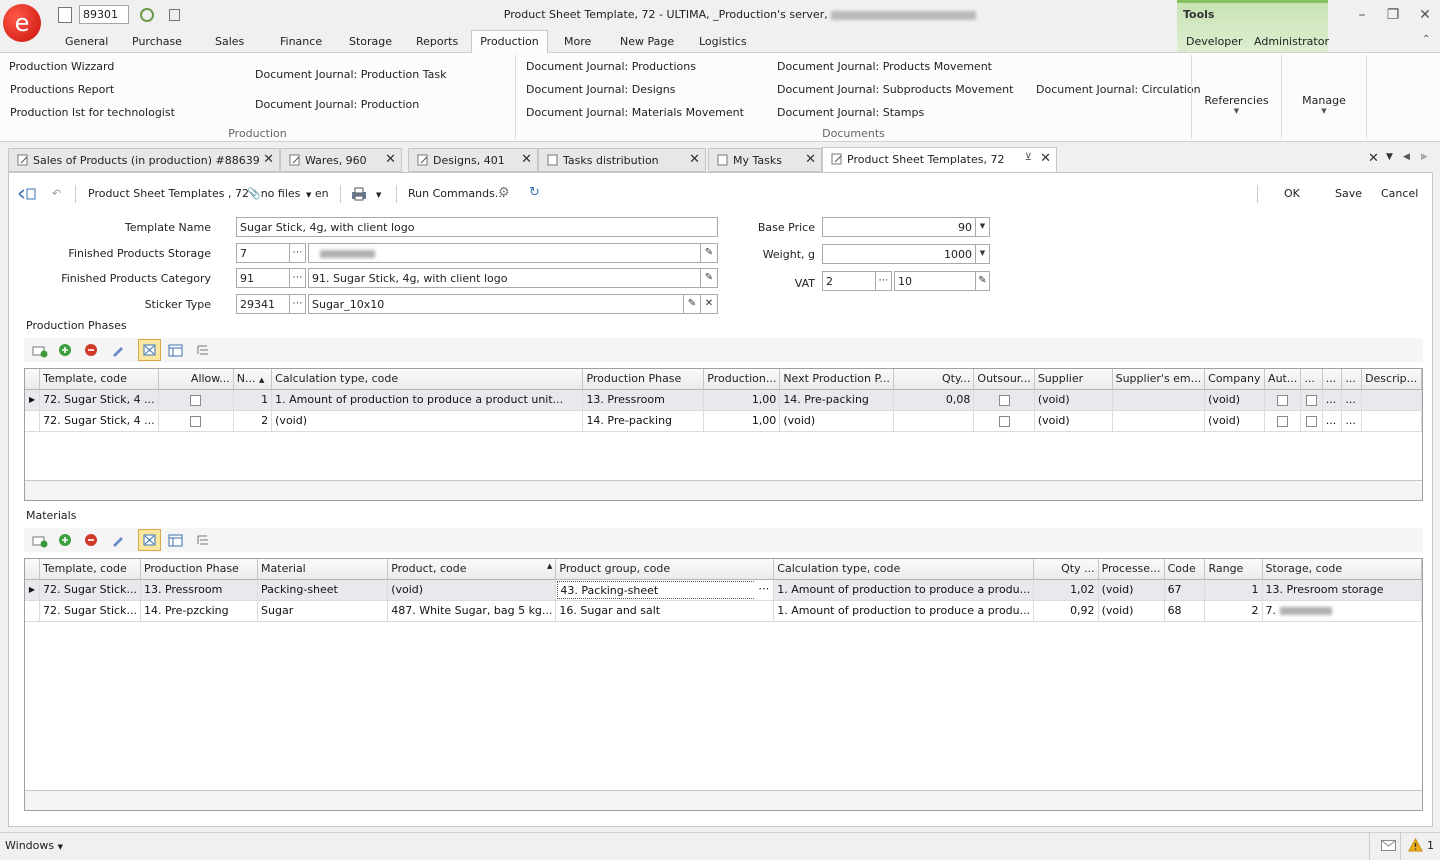 The image size is (1440, 860). Describe the element at coordinates (174, 15) in the screenshot. I see `open-doc-icon` at that location.